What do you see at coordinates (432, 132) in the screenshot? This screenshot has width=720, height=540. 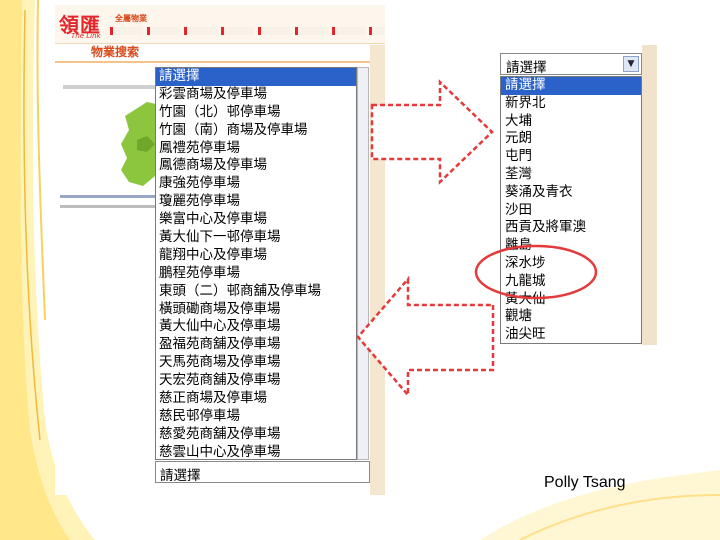 I see `arrow-right-icon` at bounding box center [432, 132].